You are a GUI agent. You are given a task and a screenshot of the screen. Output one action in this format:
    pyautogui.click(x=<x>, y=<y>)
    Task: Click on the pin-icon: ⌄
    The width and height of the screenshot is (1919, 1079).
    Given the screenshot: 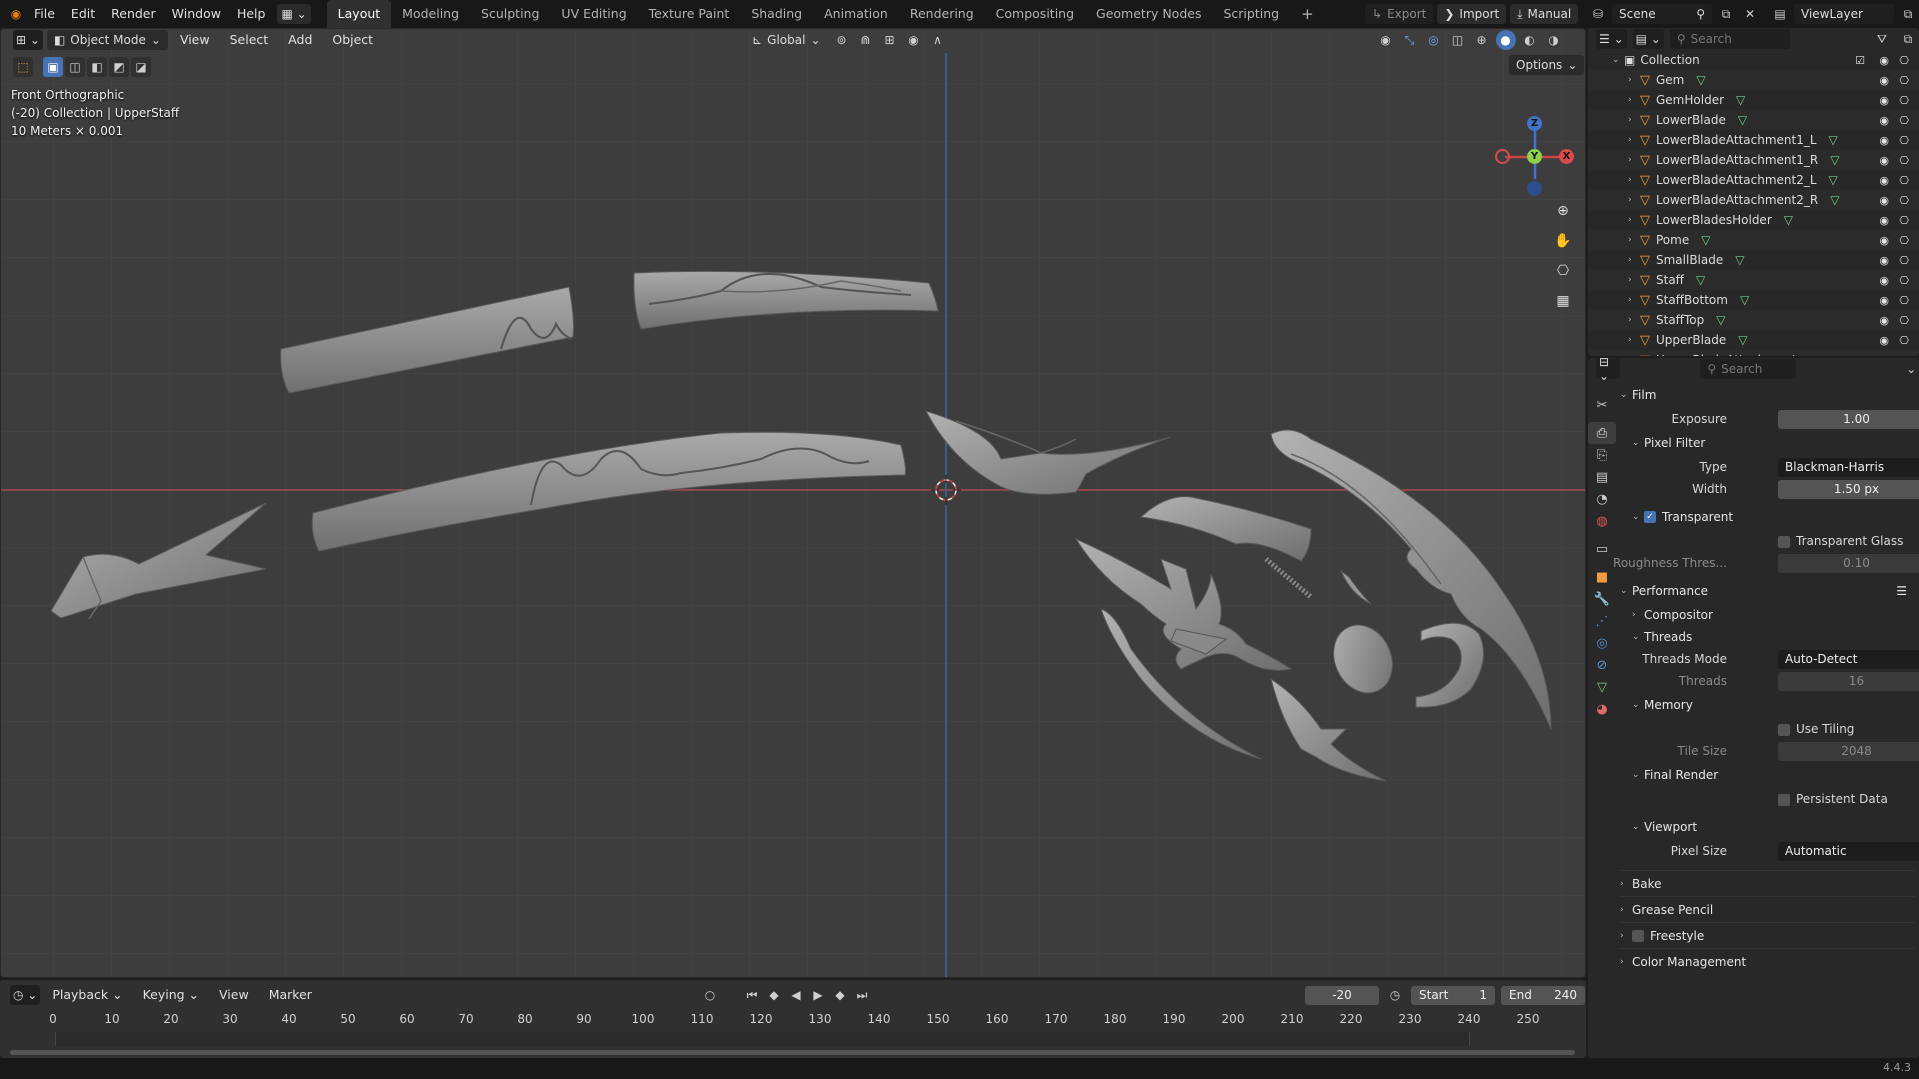 What is the action you would take?
    pyautogui.click(x=1911, y=369)
    